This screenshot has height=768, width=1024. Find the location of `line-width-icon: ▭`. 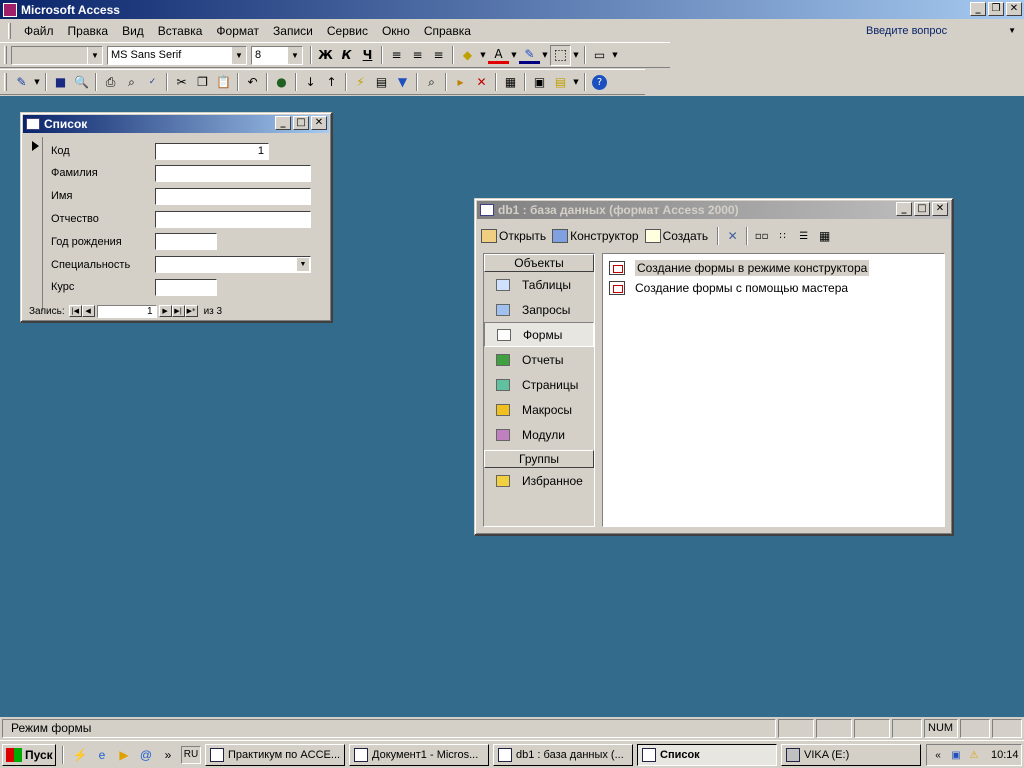

line-width-icon: ▭ is located at coordinates (599, 55).